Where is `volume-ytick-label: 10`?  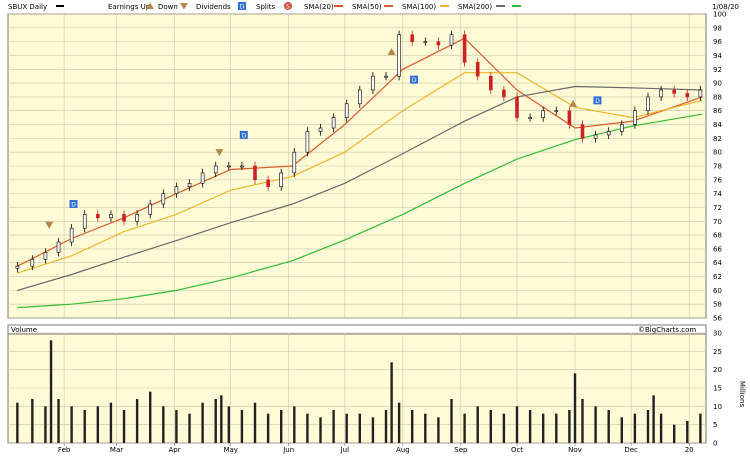
volume-ytick-label: 10 is located at coordinates (717, 407).